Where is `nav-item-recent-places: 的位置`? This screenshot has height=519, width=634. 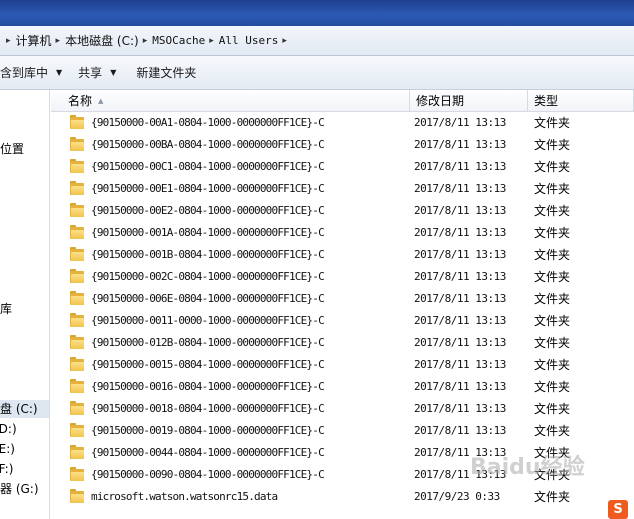
nav-item-recent-places: 的位置 is located at coordinates (12, 149).